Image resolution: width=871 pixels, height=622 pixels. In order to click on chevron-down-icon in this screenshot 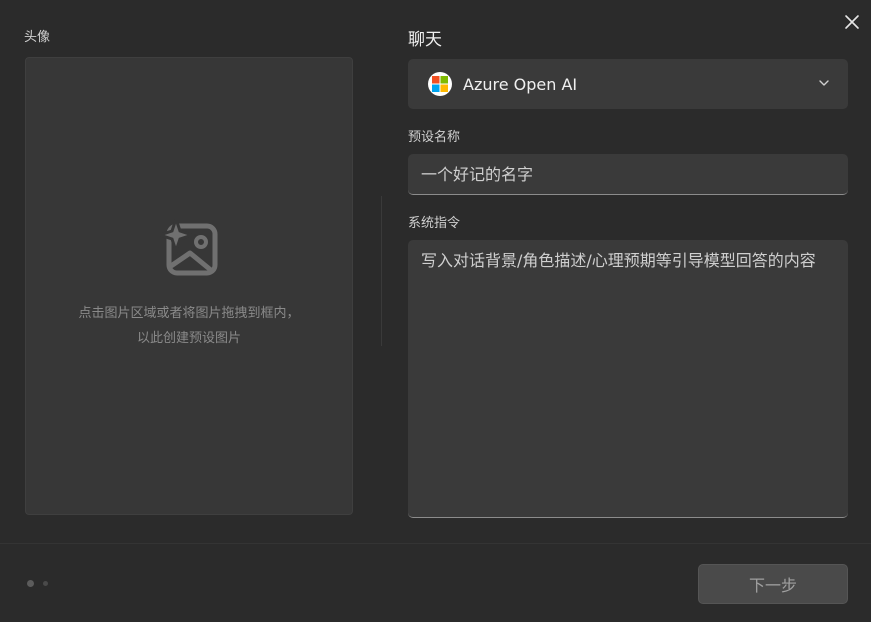, I will do `click(824, 83)`.